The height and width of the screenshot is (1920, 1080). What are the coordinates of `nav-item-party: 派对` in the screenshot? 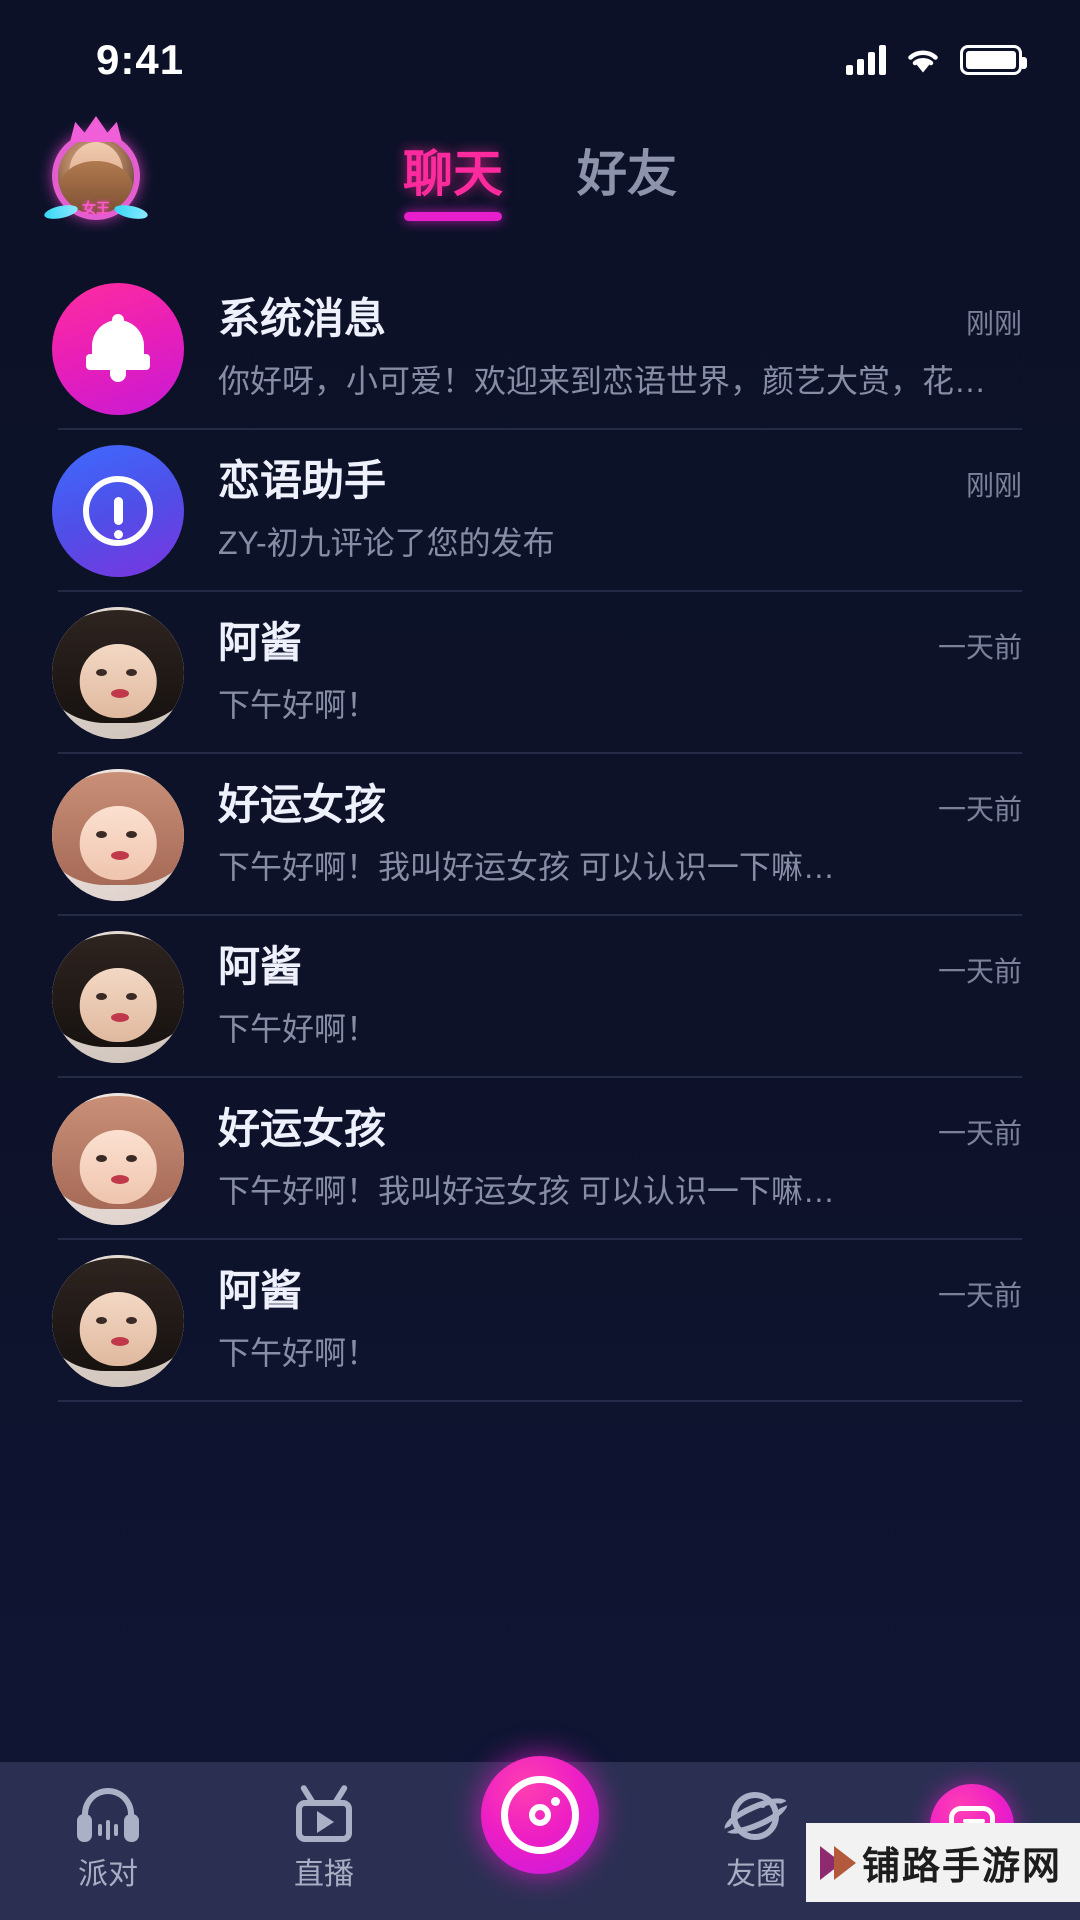 It's located at (108, 1837).